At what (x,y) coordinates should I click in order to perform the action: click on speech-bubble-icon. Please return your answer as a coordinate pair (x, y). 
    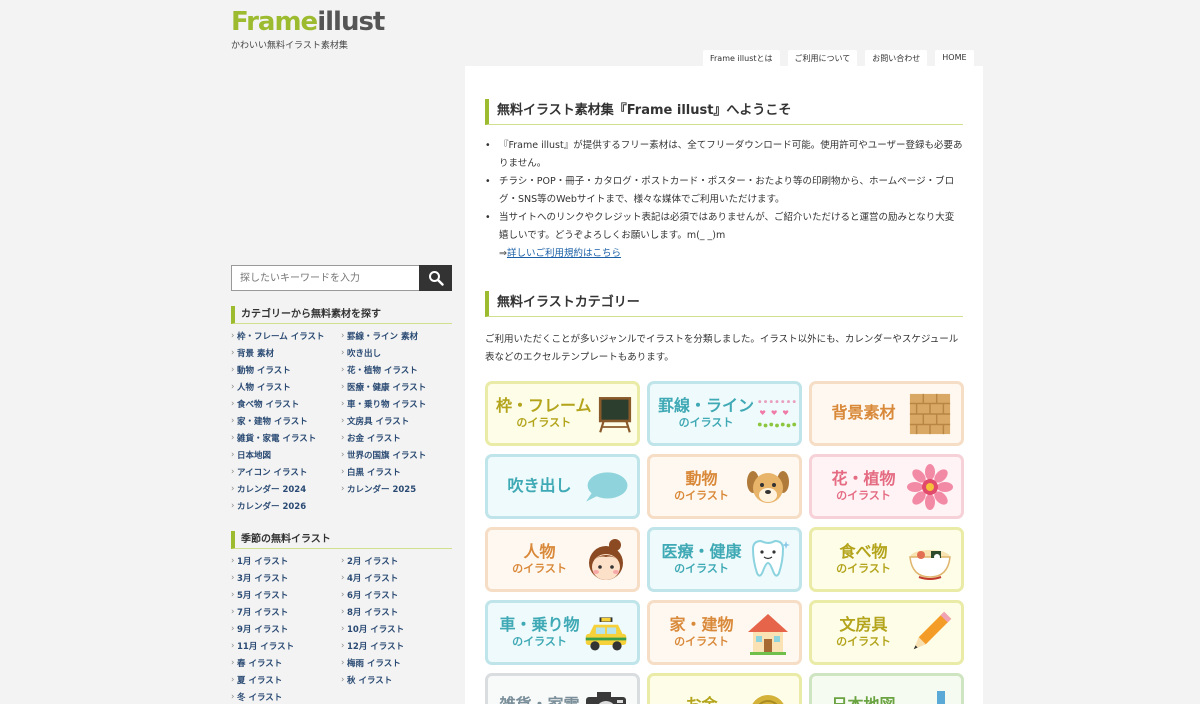
    Looking at the image, I should click on (606, 487).